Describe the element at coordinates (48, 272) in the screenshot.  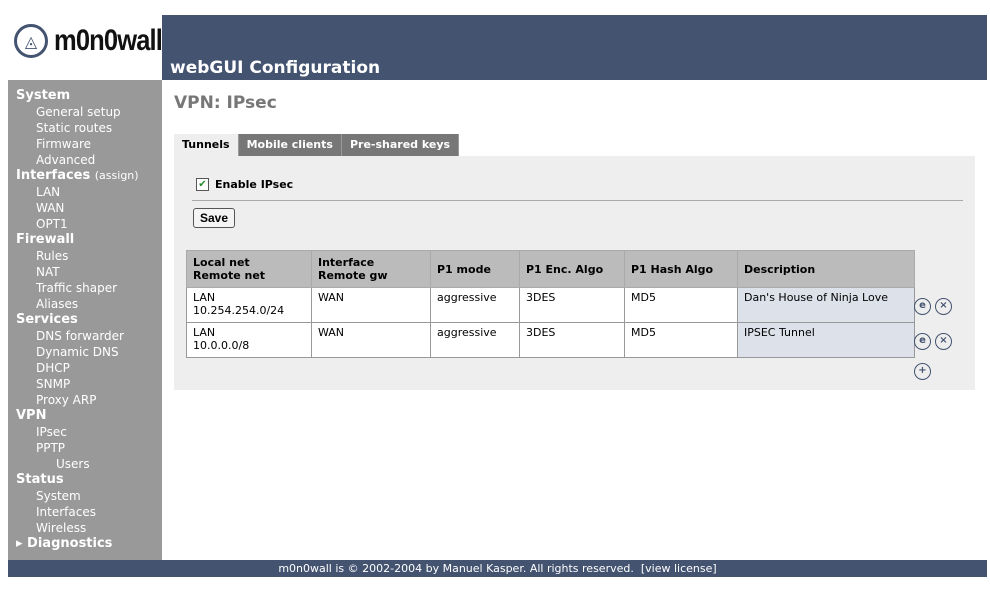
I see `sidebar-item-label: NAT` at that location.